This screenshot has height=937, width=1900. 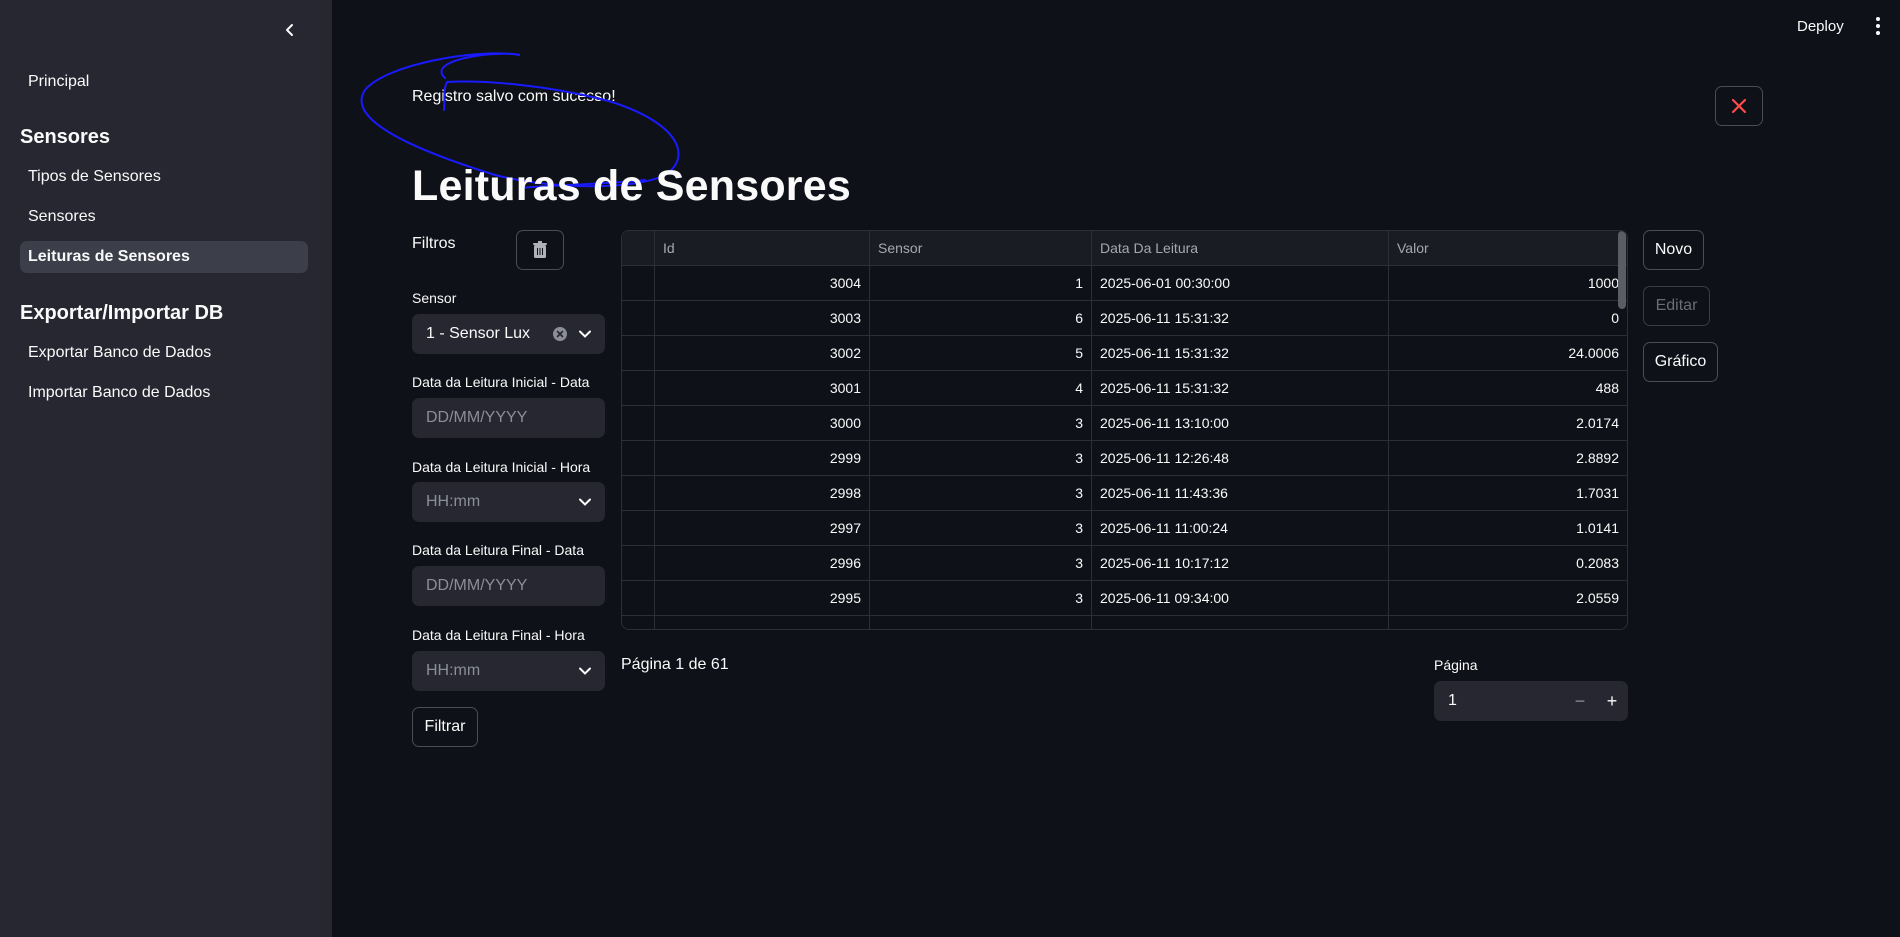 I want to click on cell-data-leitura: 2025-06-01 00:30:00, so click(x=1240, y=283).